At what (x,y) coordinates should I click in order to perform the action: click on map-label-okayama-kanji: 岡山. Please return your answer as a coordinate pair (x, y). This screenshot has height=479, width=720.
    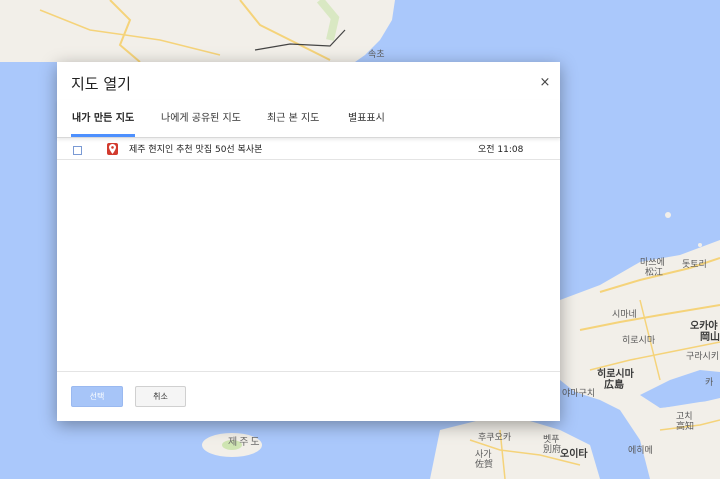
    Looking at the image, I should click on (710, 337).